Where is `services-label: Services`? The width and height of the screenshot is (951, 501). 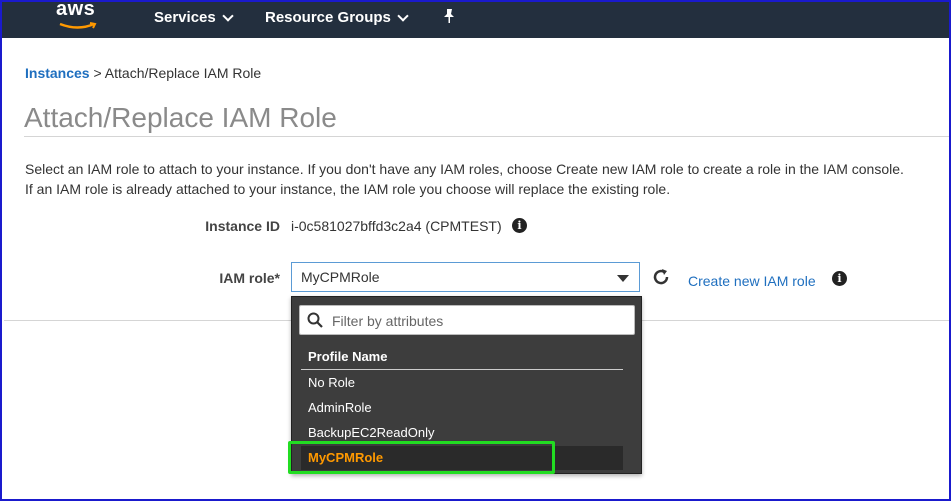
services-label: Services is located at coordinates (185, 17).